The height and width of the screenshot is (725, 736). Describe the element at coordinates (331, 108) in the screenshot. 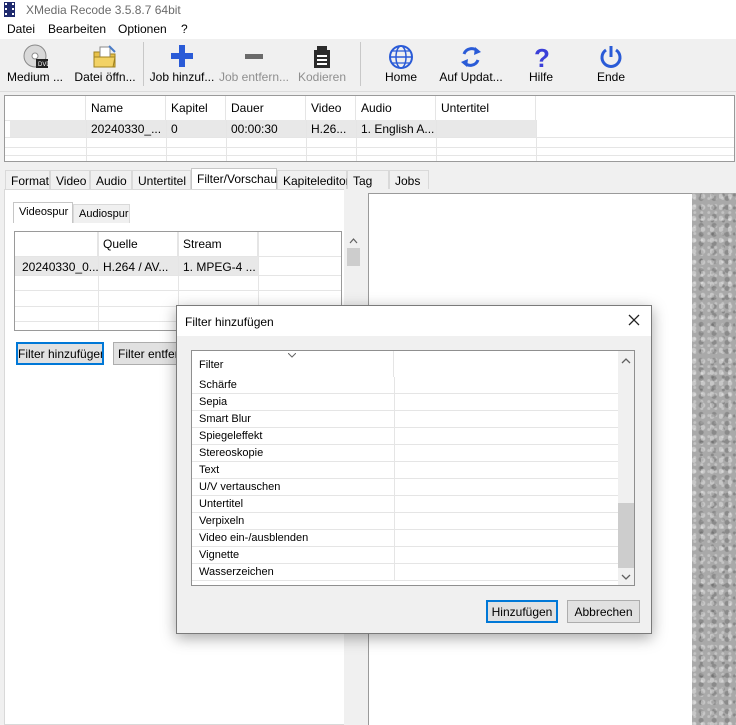

I see `column-header-video: Video` at that location.